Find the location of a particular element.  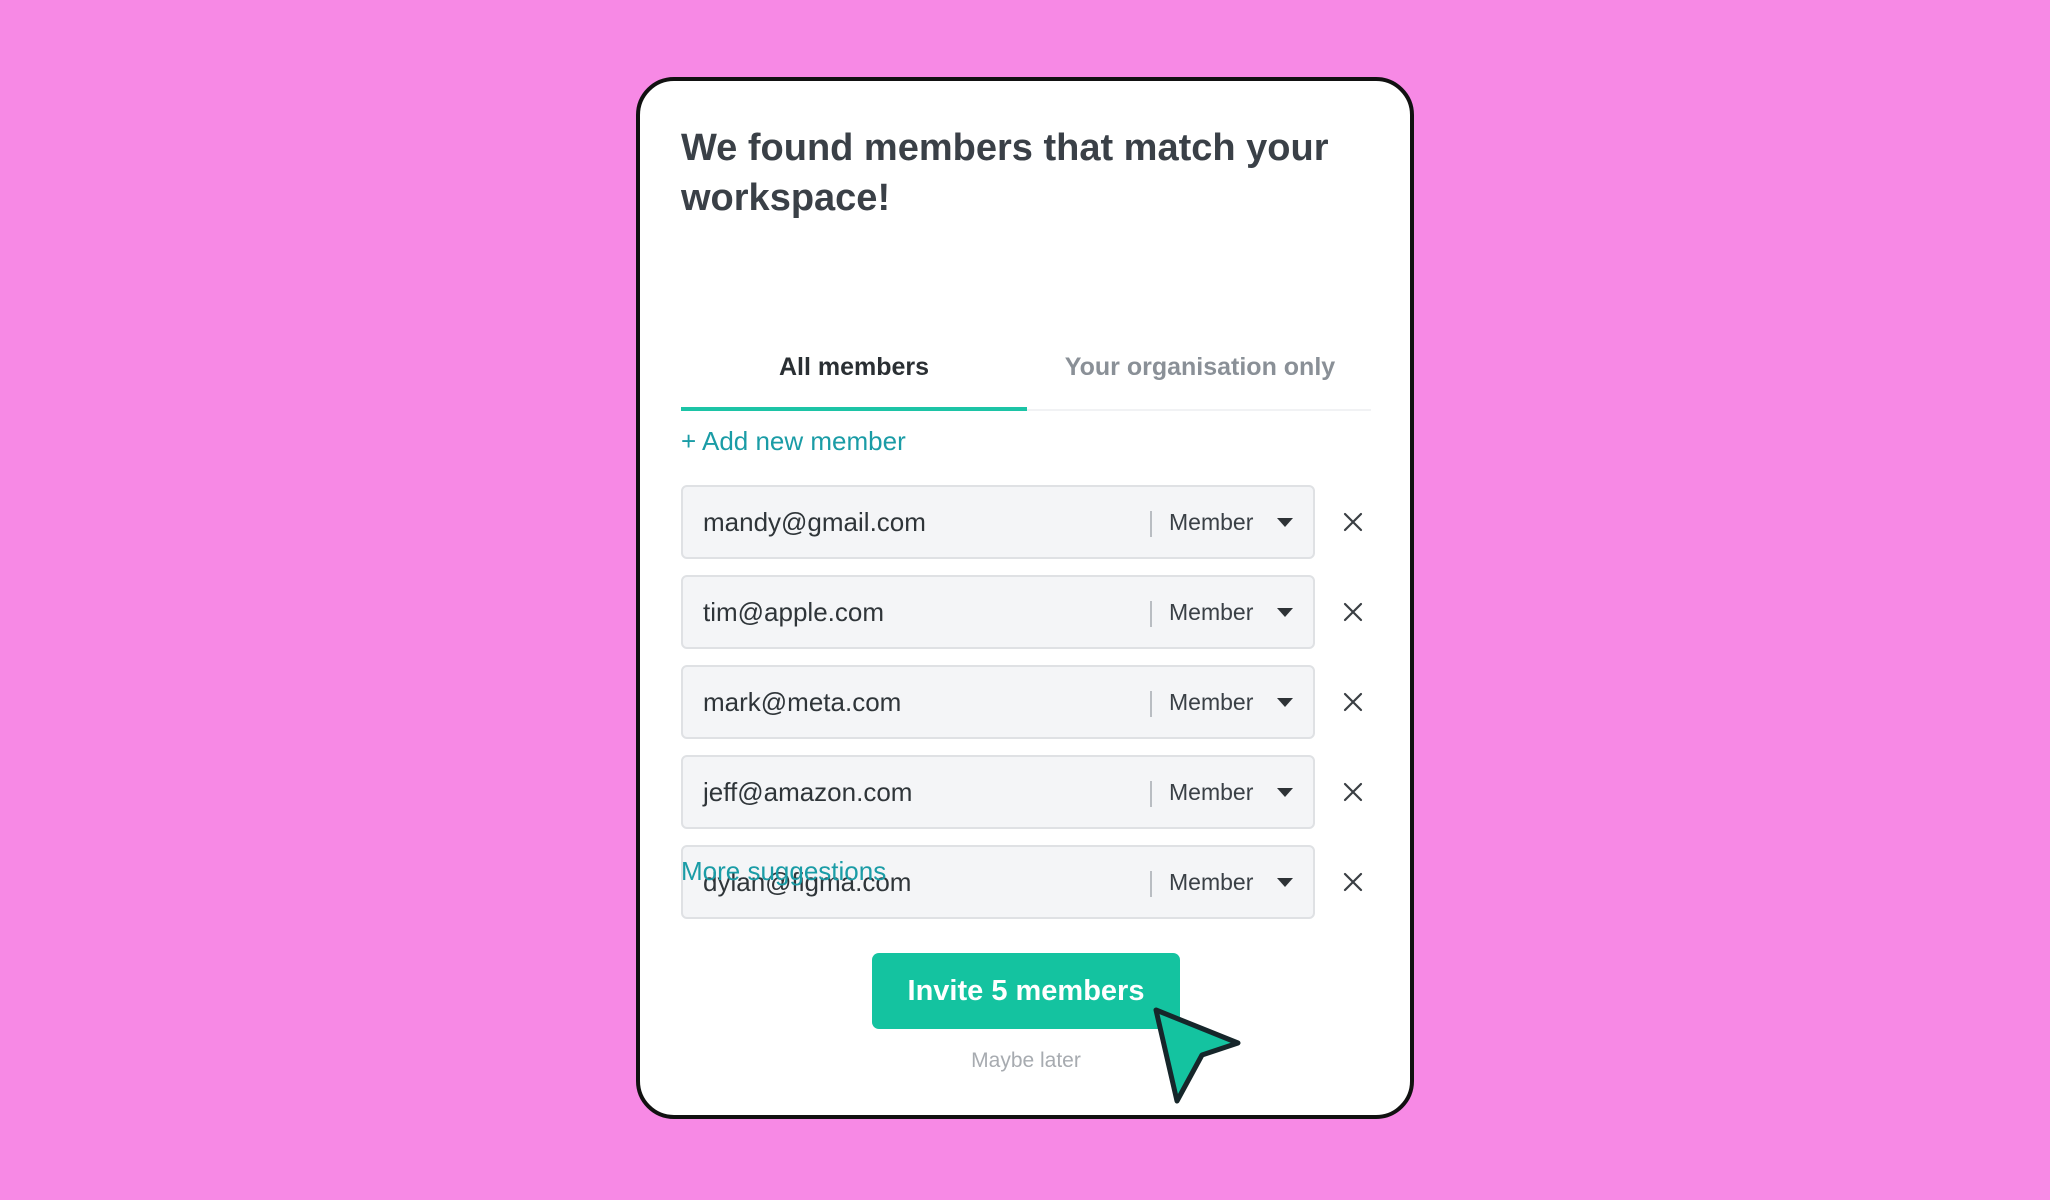

member-row: mandy@gmail.com Member is located at coordinates (1026, 522).